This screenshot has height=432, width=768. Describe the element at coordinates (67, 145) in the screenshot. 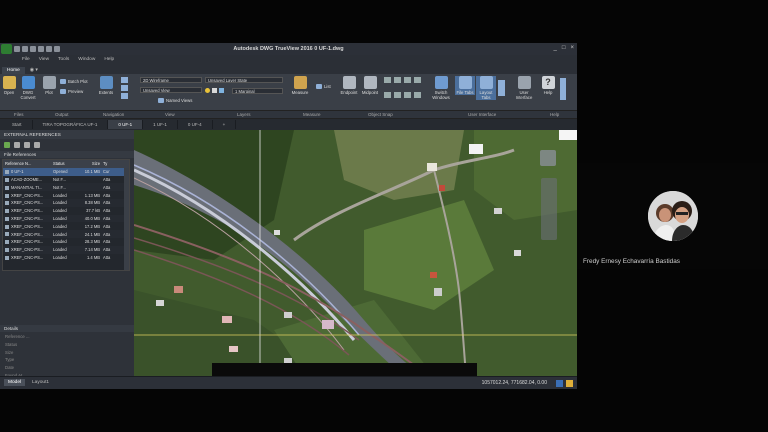

I see `xref-toolbar` at that location.